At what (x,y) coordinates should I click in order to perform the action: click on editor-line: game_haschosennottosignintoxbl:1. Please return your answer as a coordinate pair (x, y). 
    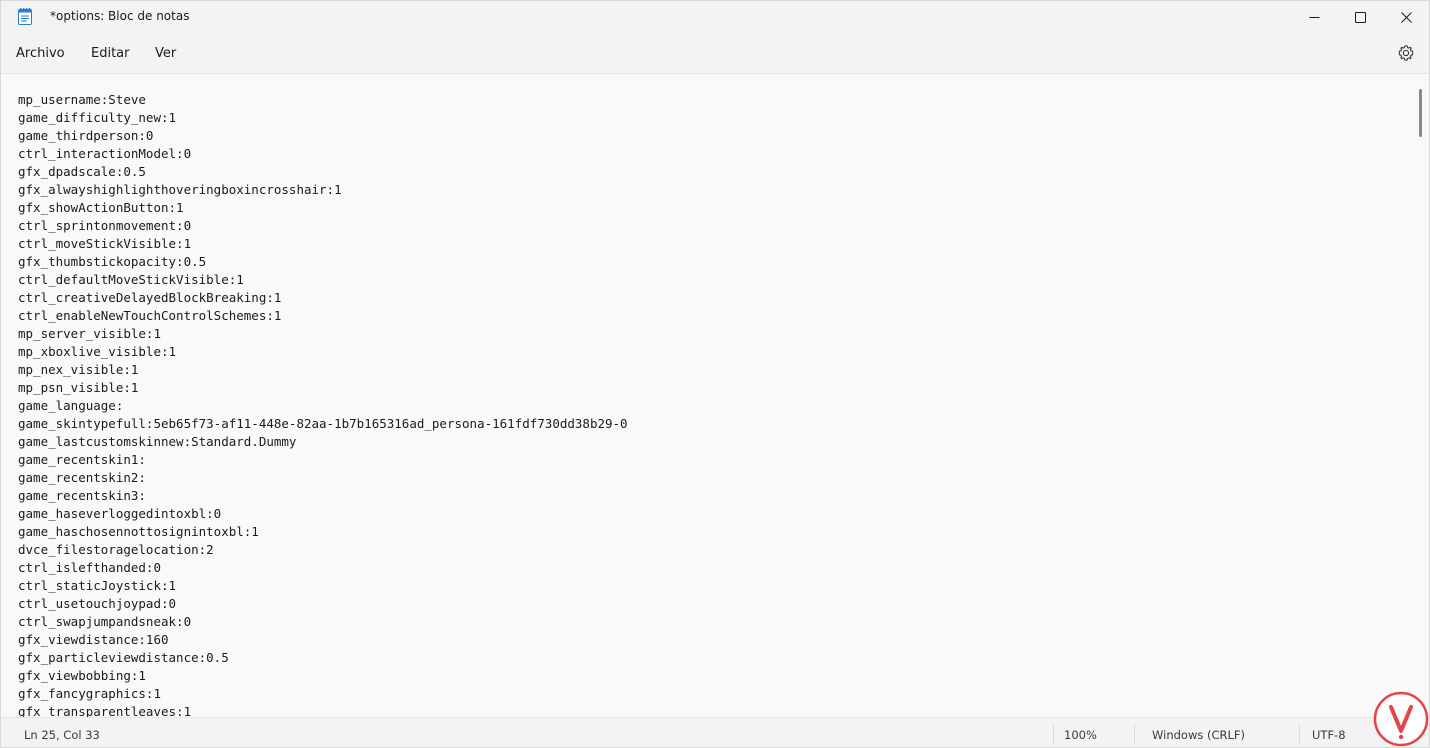
    Looking at the image, I should click on (323, 532).